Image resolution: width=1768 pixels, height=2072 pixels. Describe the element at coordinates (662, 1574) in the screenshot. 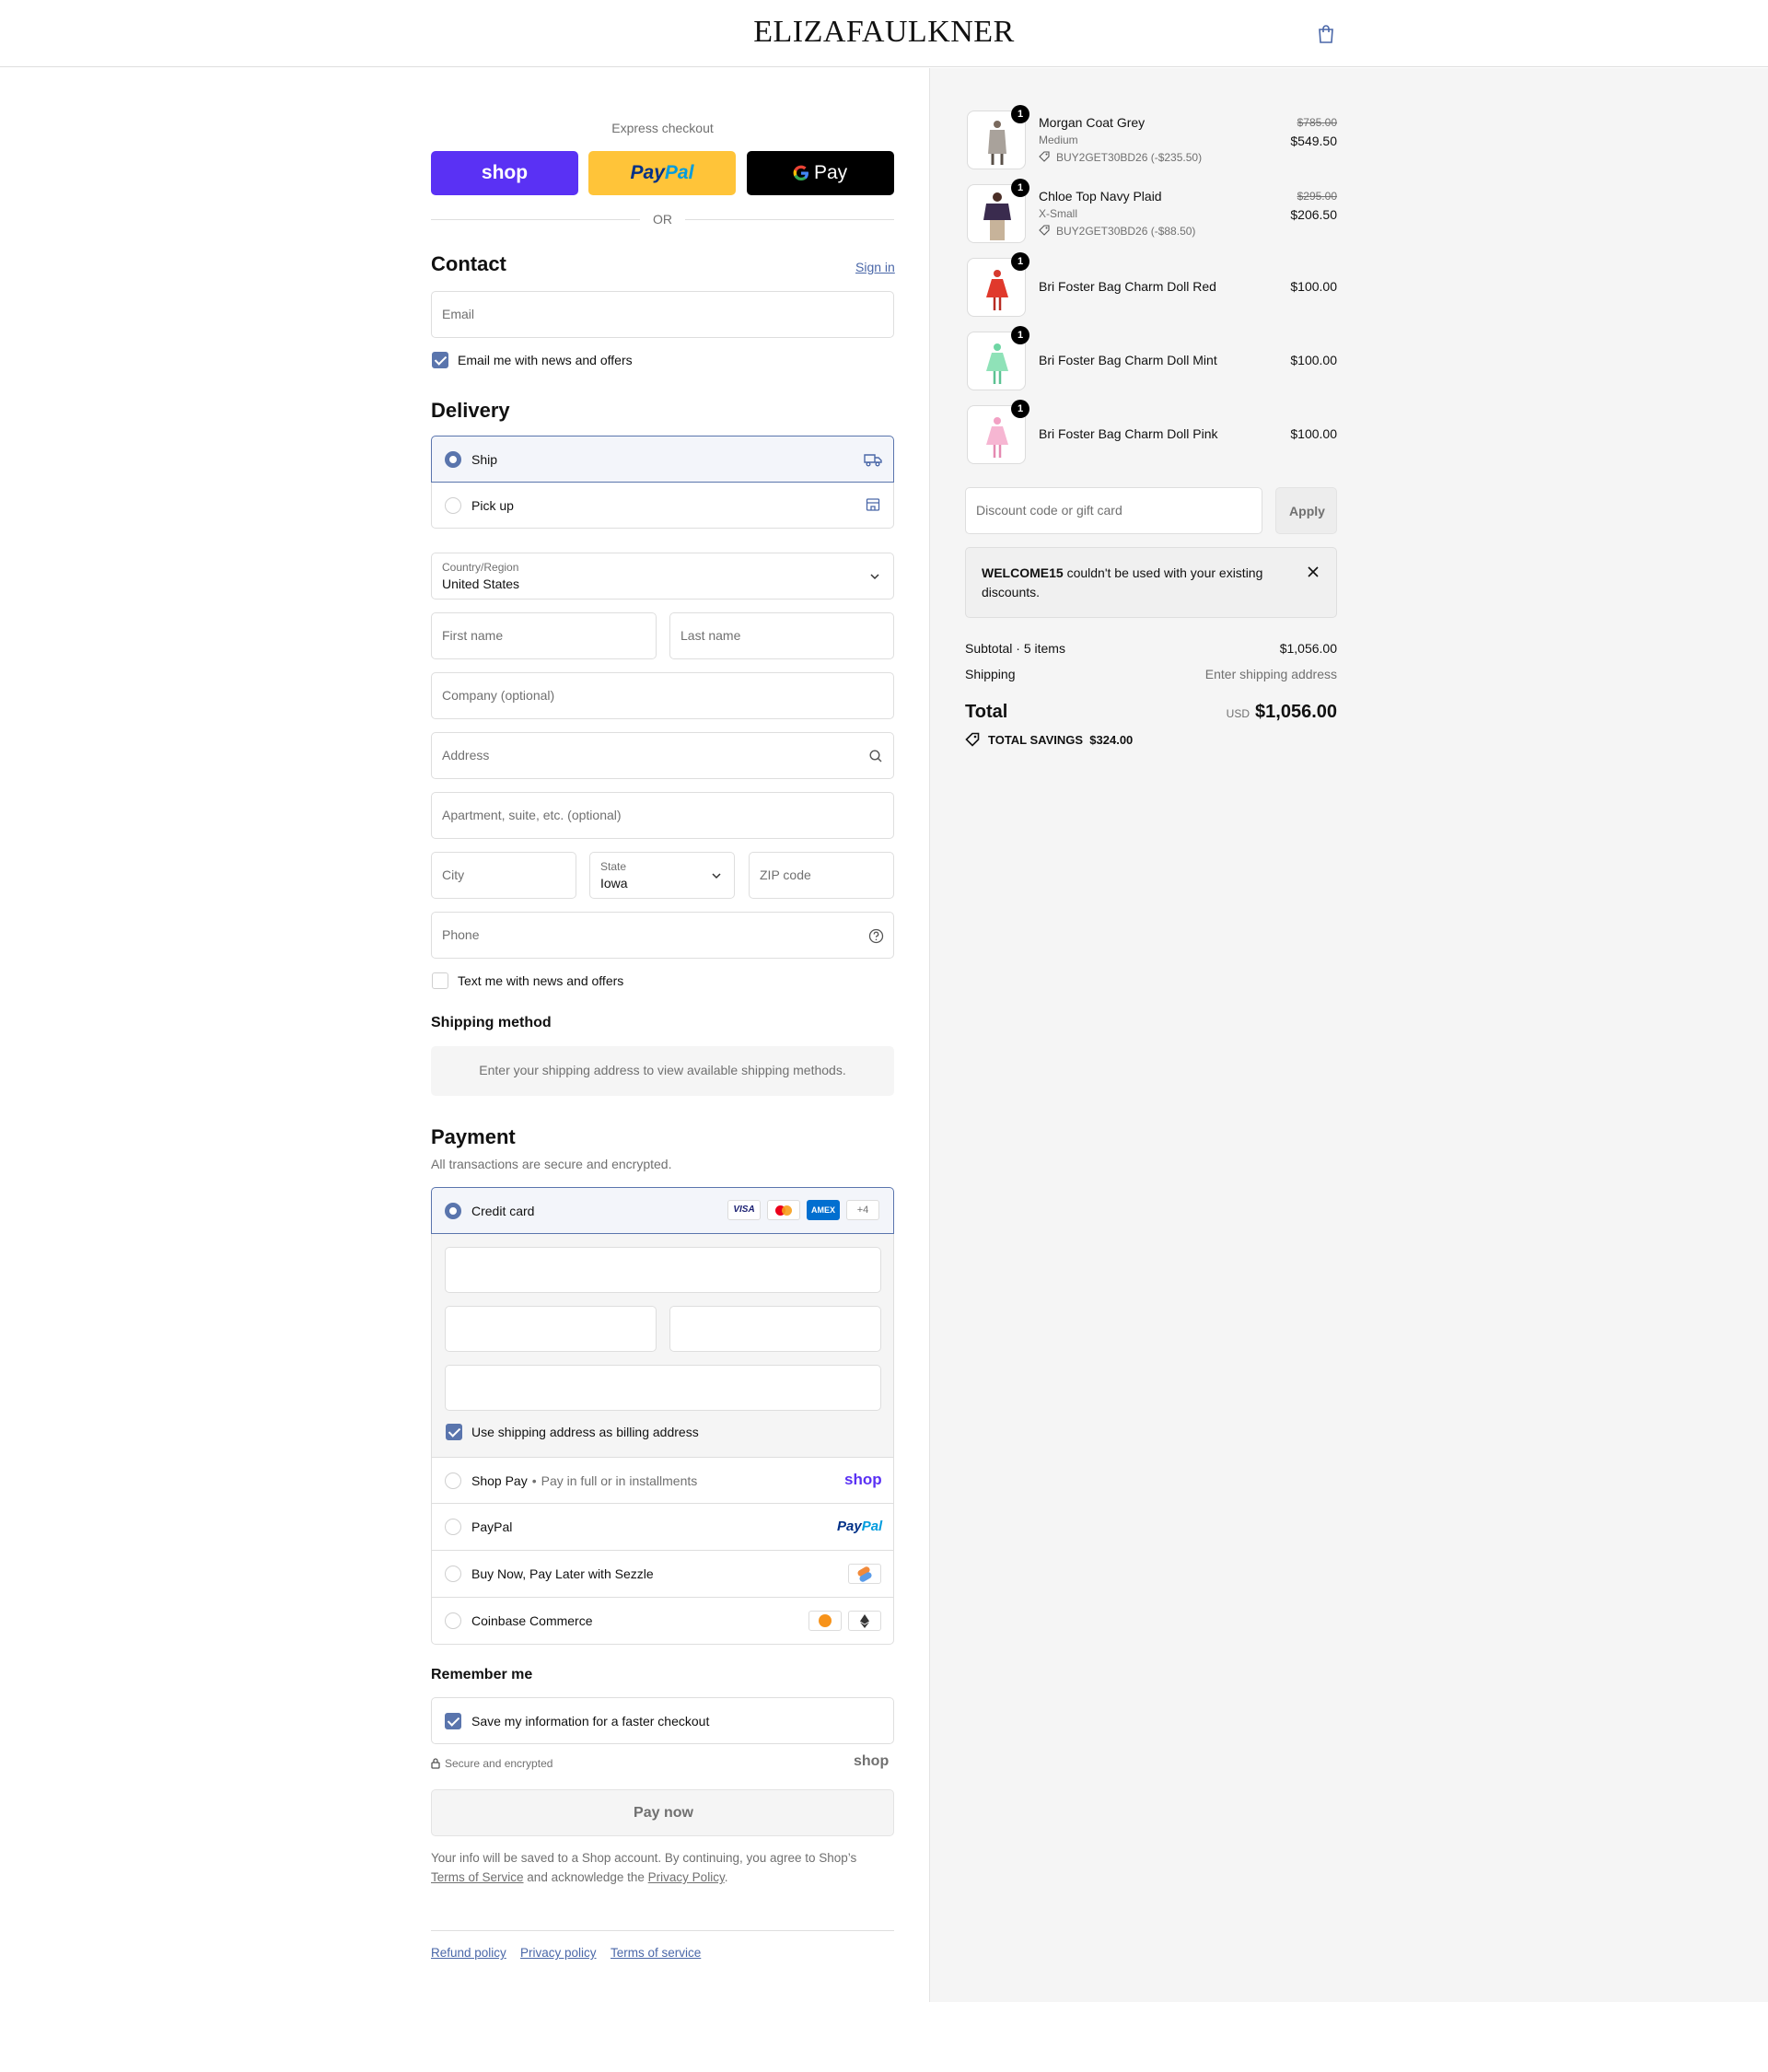

I see `sezzle-option: Buy Now, Pay Later with Sezzle` at that location.